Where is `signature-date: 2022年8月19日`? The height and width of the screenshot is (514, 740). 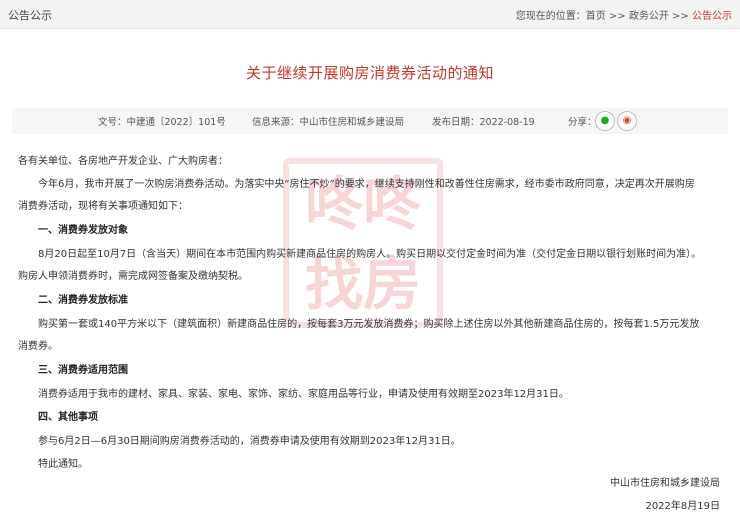 signature-date: 2022年8月19日 is located at coordinates (682, 506).